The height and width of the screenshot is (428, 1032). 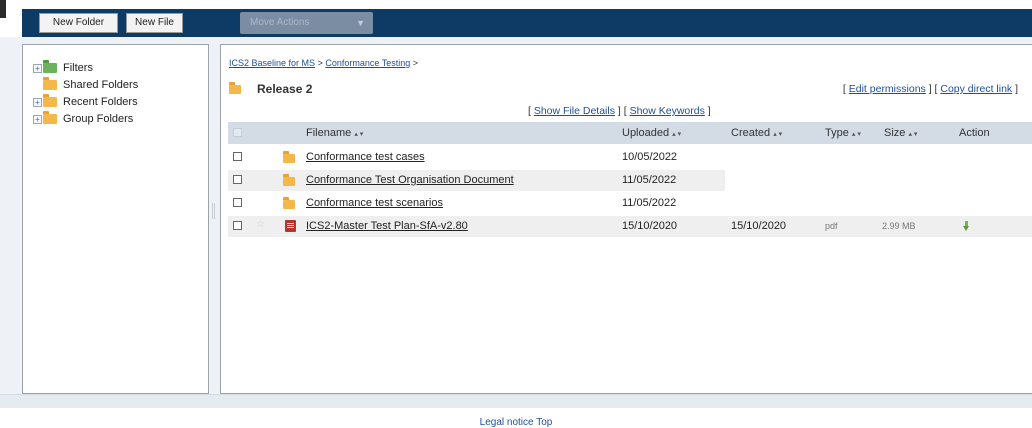 I want to click on table-row: Conformance test scenarios 11/05/2022, so click(x=630, y=203).